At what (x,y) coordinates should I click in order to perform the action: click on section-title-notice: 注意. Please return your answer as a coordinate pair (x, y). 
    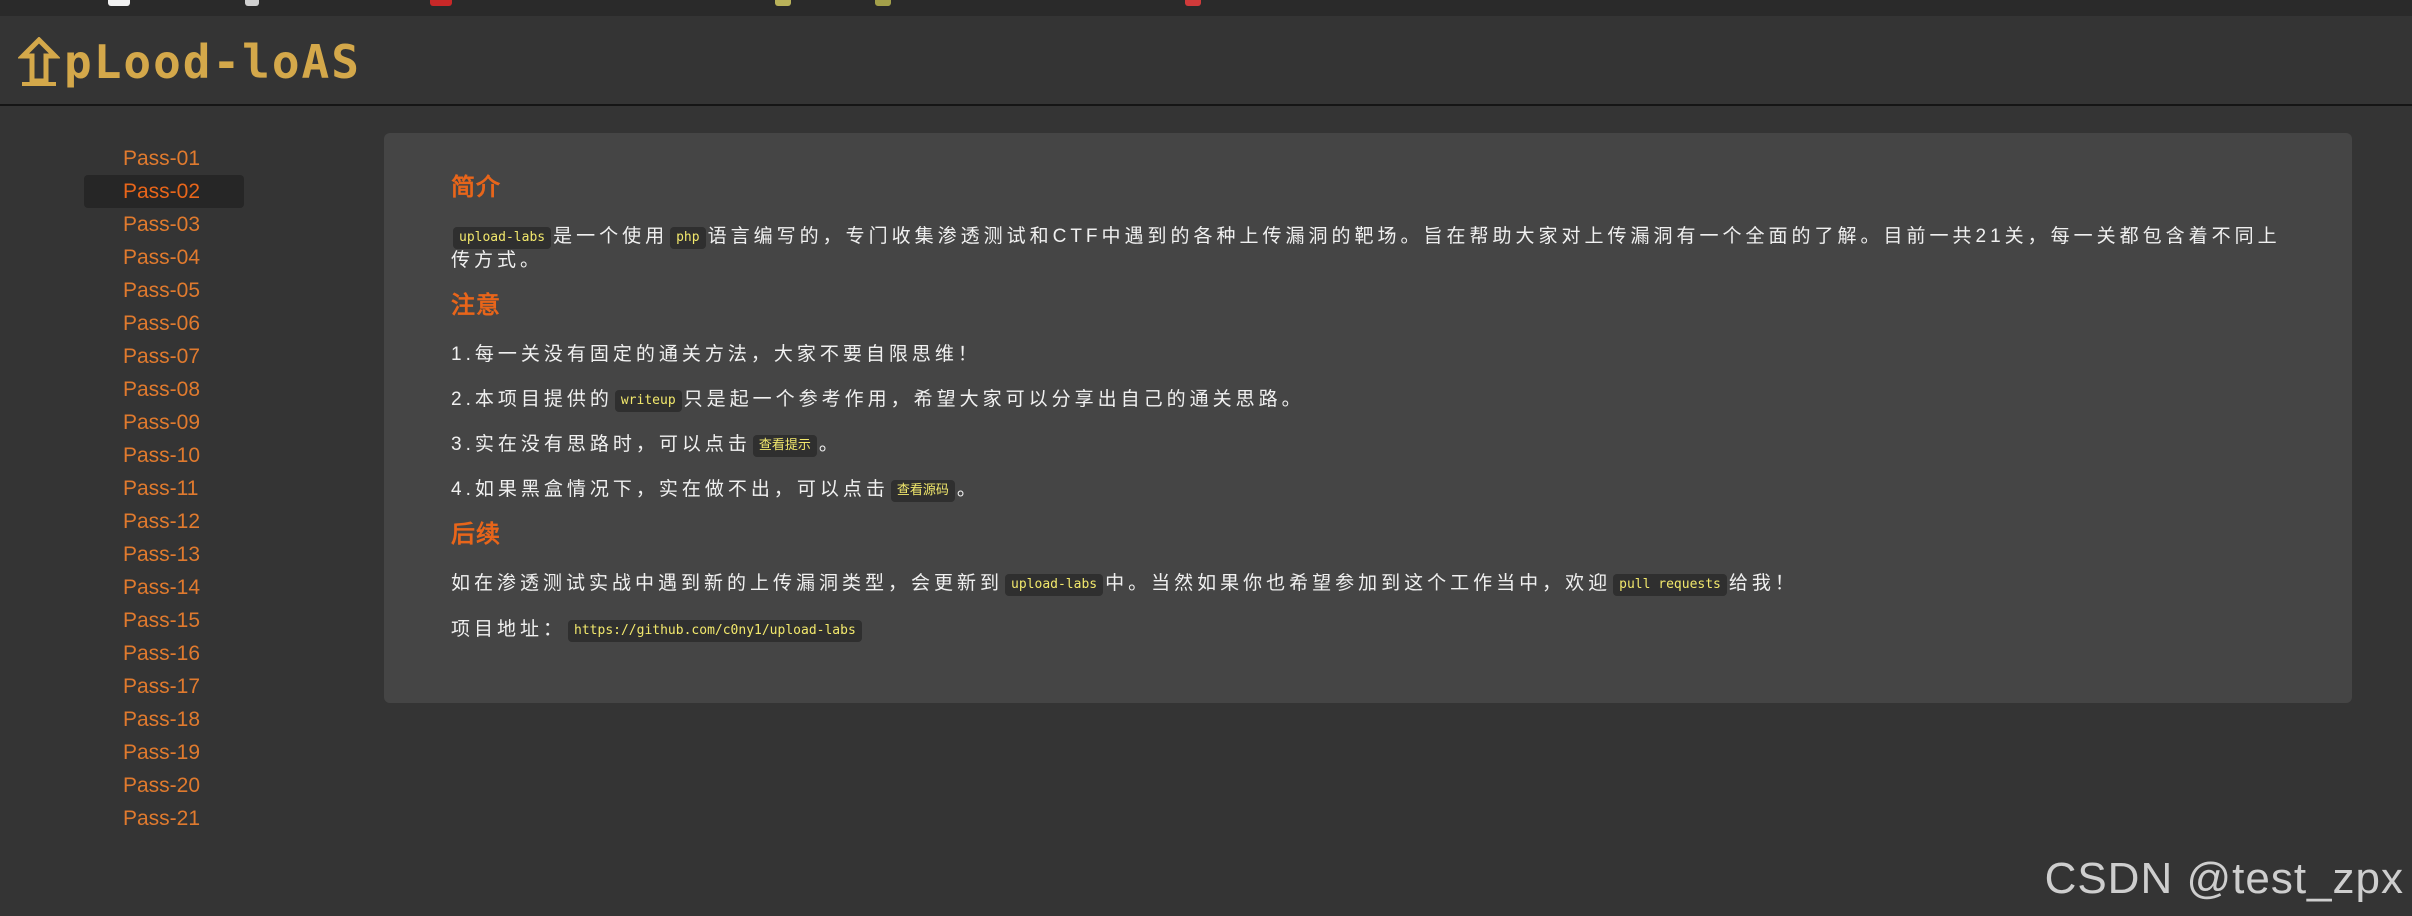
    Looking at the image, I should click on (476, 305).